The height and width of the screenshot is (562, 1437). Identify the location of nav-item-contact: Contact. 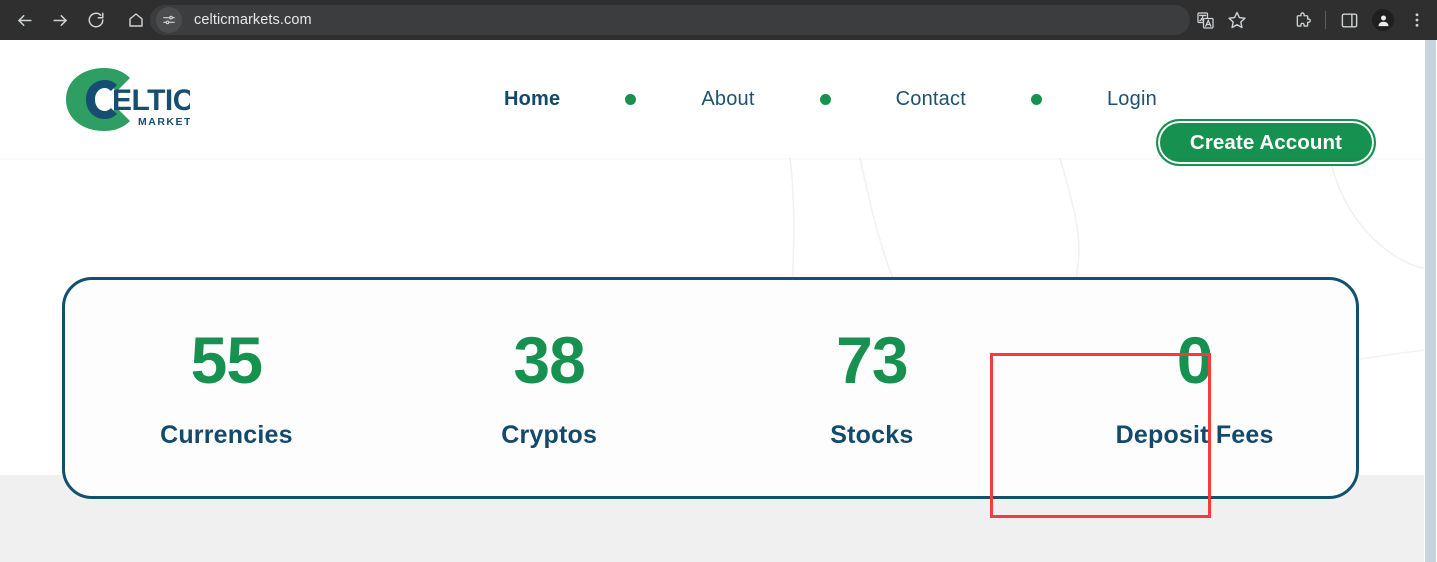
(931, 99).